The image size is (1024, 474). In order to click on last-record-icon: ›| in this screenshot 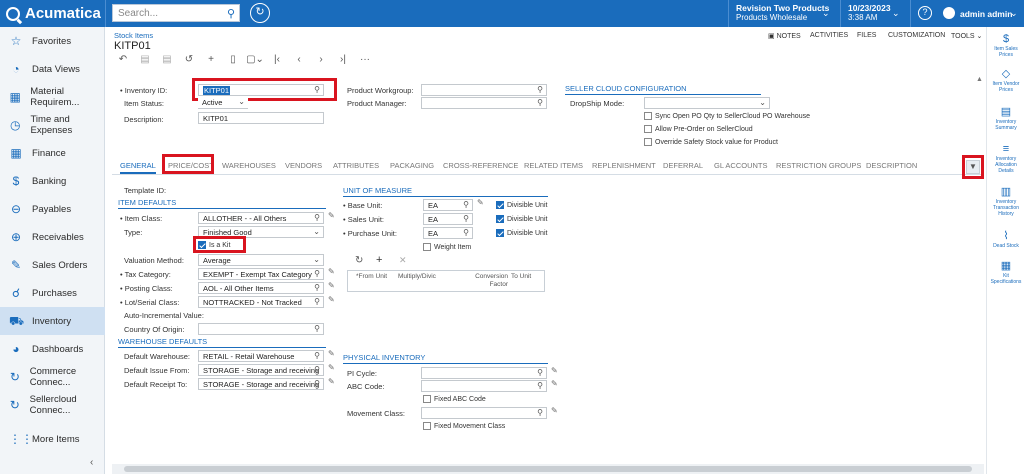, I will do `click(343, 61)`.